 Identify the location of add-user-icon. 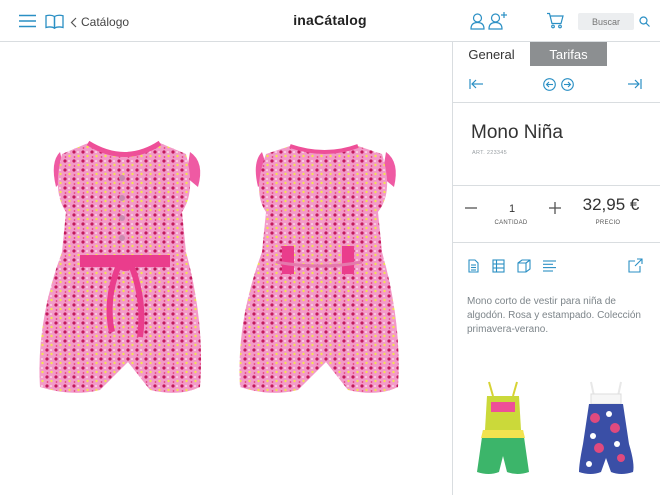
(498, 20).